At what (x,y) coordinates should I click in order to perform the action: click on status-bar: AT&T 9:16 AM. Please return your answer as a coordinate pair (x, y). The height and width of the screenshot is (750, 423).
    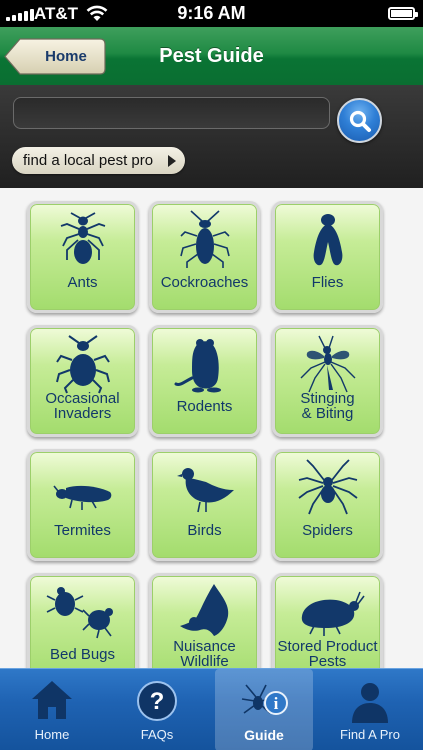
    Looking at the image, I should click on (211, 13).